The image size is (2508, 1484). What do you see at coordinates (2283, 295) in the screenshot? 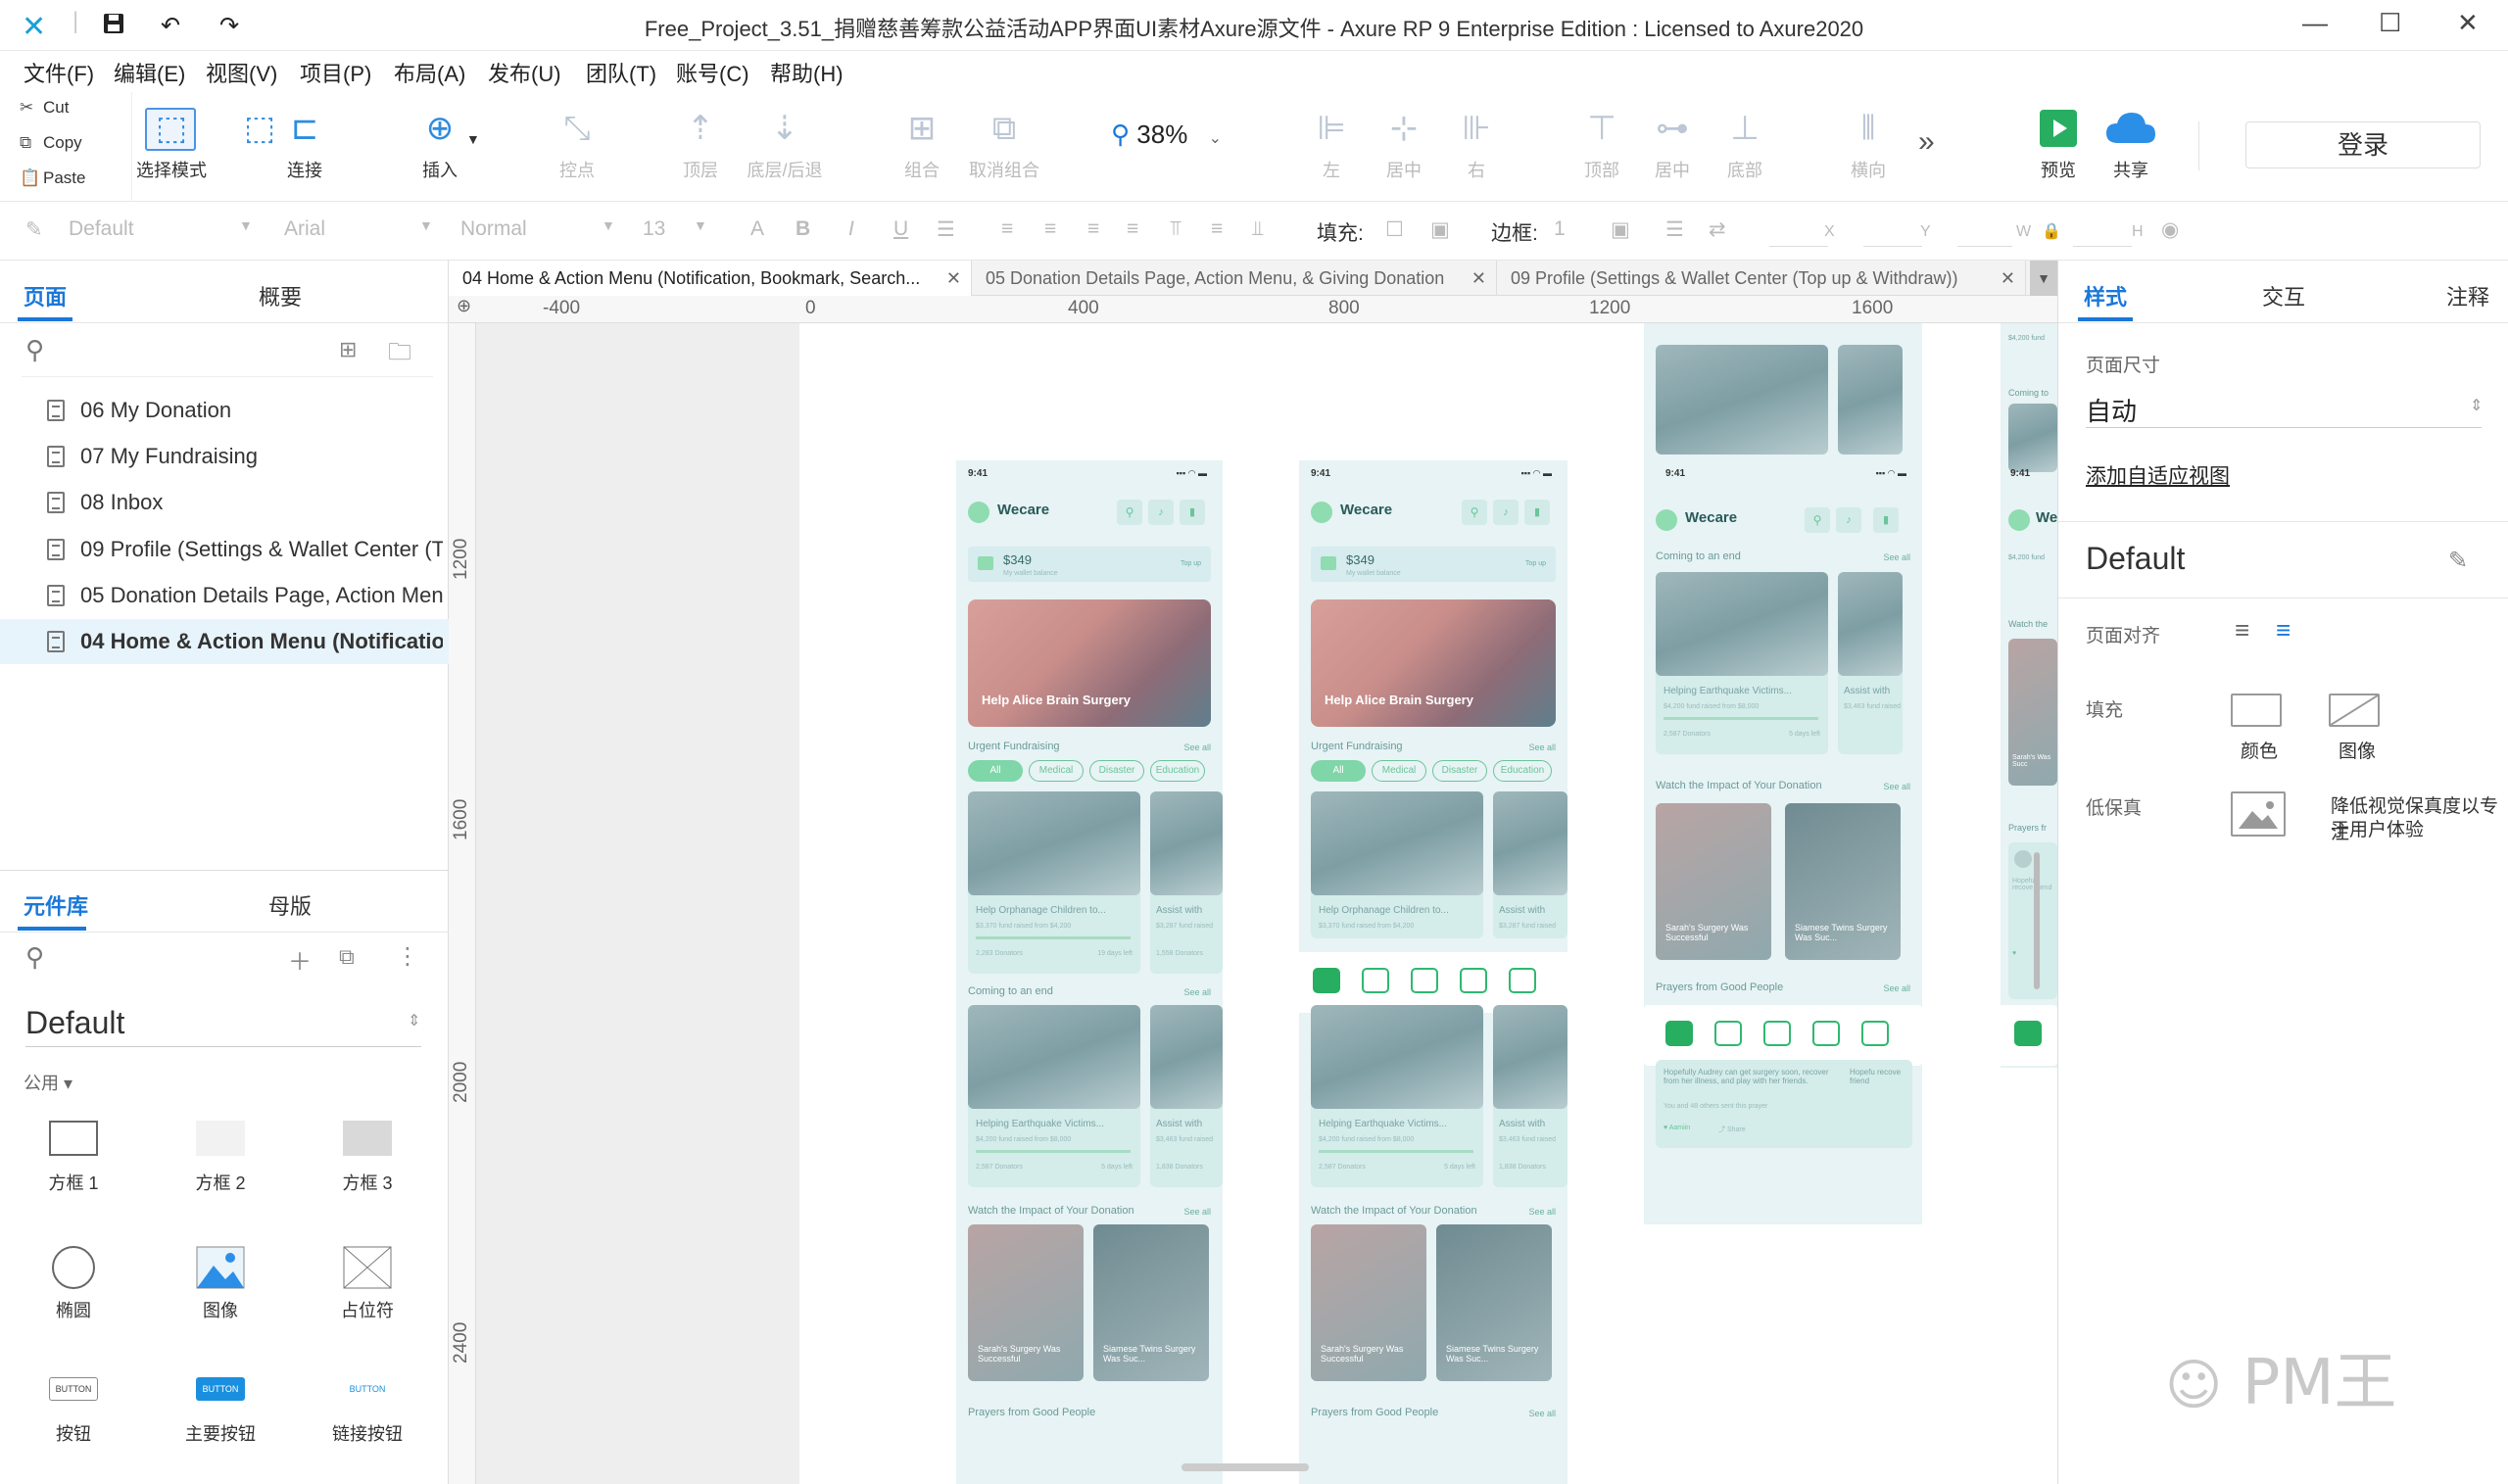
I see `tab-interactions: 交互` at bounding box center [2283, 295].